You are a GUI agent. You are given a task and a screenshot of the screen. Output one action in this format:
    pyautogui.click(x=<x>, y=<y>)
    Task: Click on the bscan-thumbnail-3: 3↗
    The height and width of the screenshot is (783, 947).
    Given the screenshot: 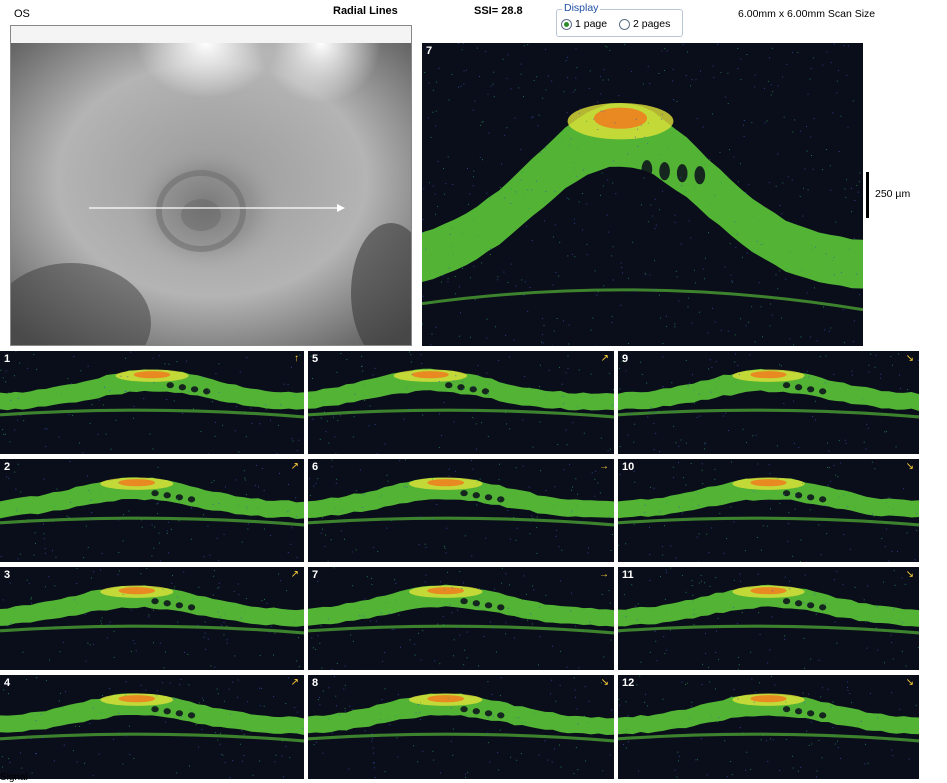 What is the action you would take?
    pyautogui.click(x=152, y=618)
    